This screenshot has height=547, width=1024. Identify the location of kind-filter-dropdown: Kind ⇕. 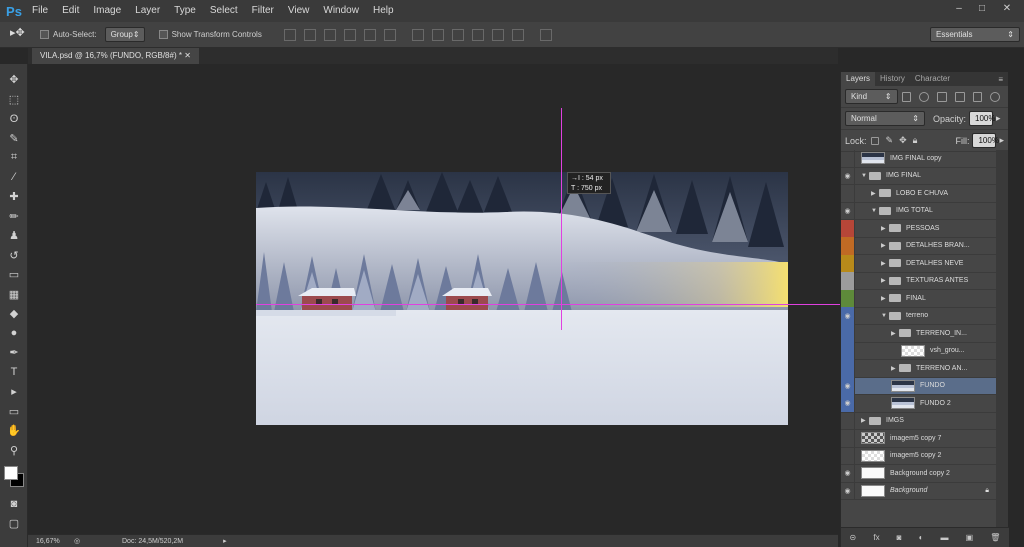
(871, 96).